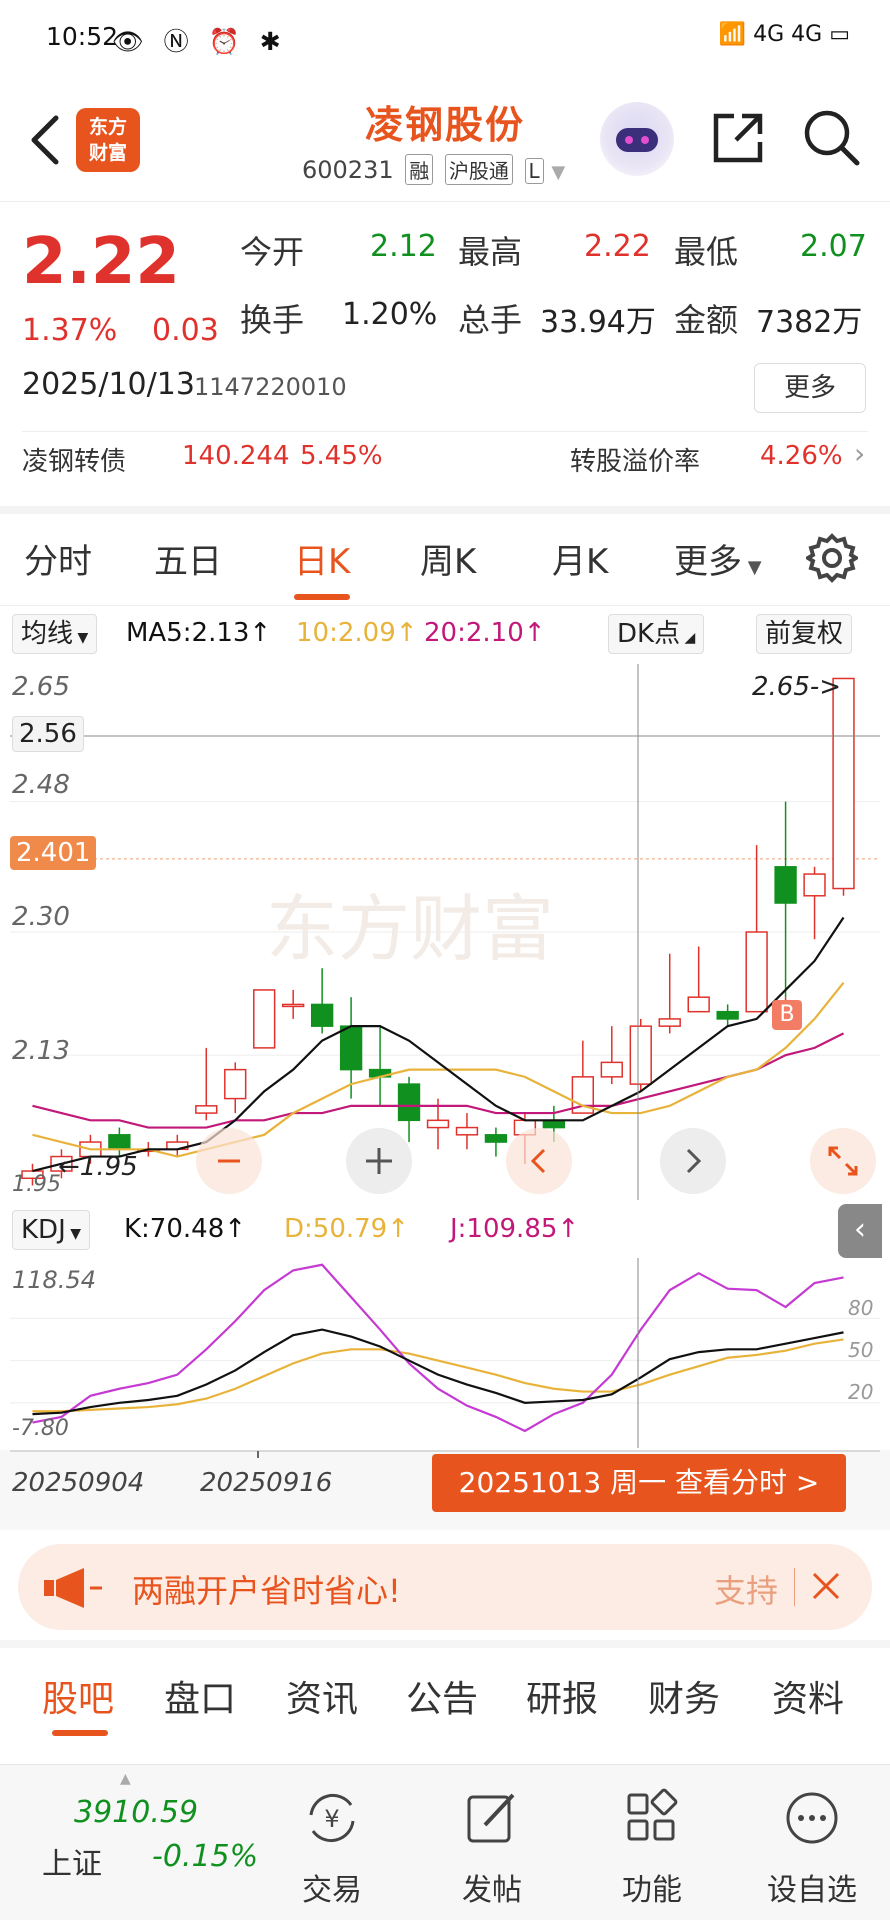 This screenshot has width=890, height=1920. What do you see at coordinates (40, 1428) in the screenshot?
I see `kdj-y-bottom: -7.80` at bounding box center [40, 1428].